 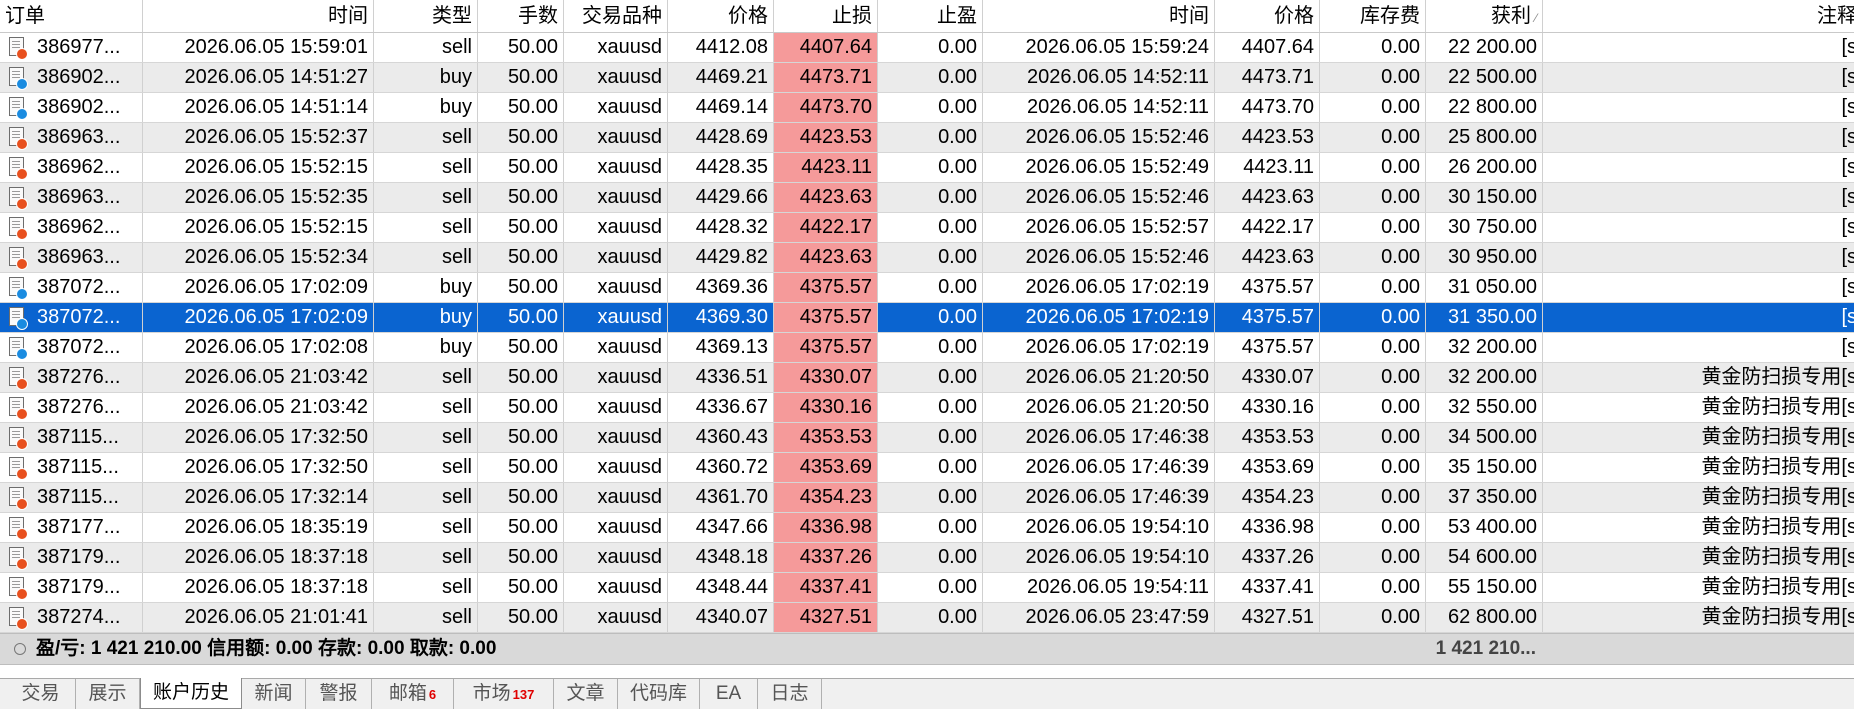 I want to click on col-type-header: 类型, so click(x=426, y=16).